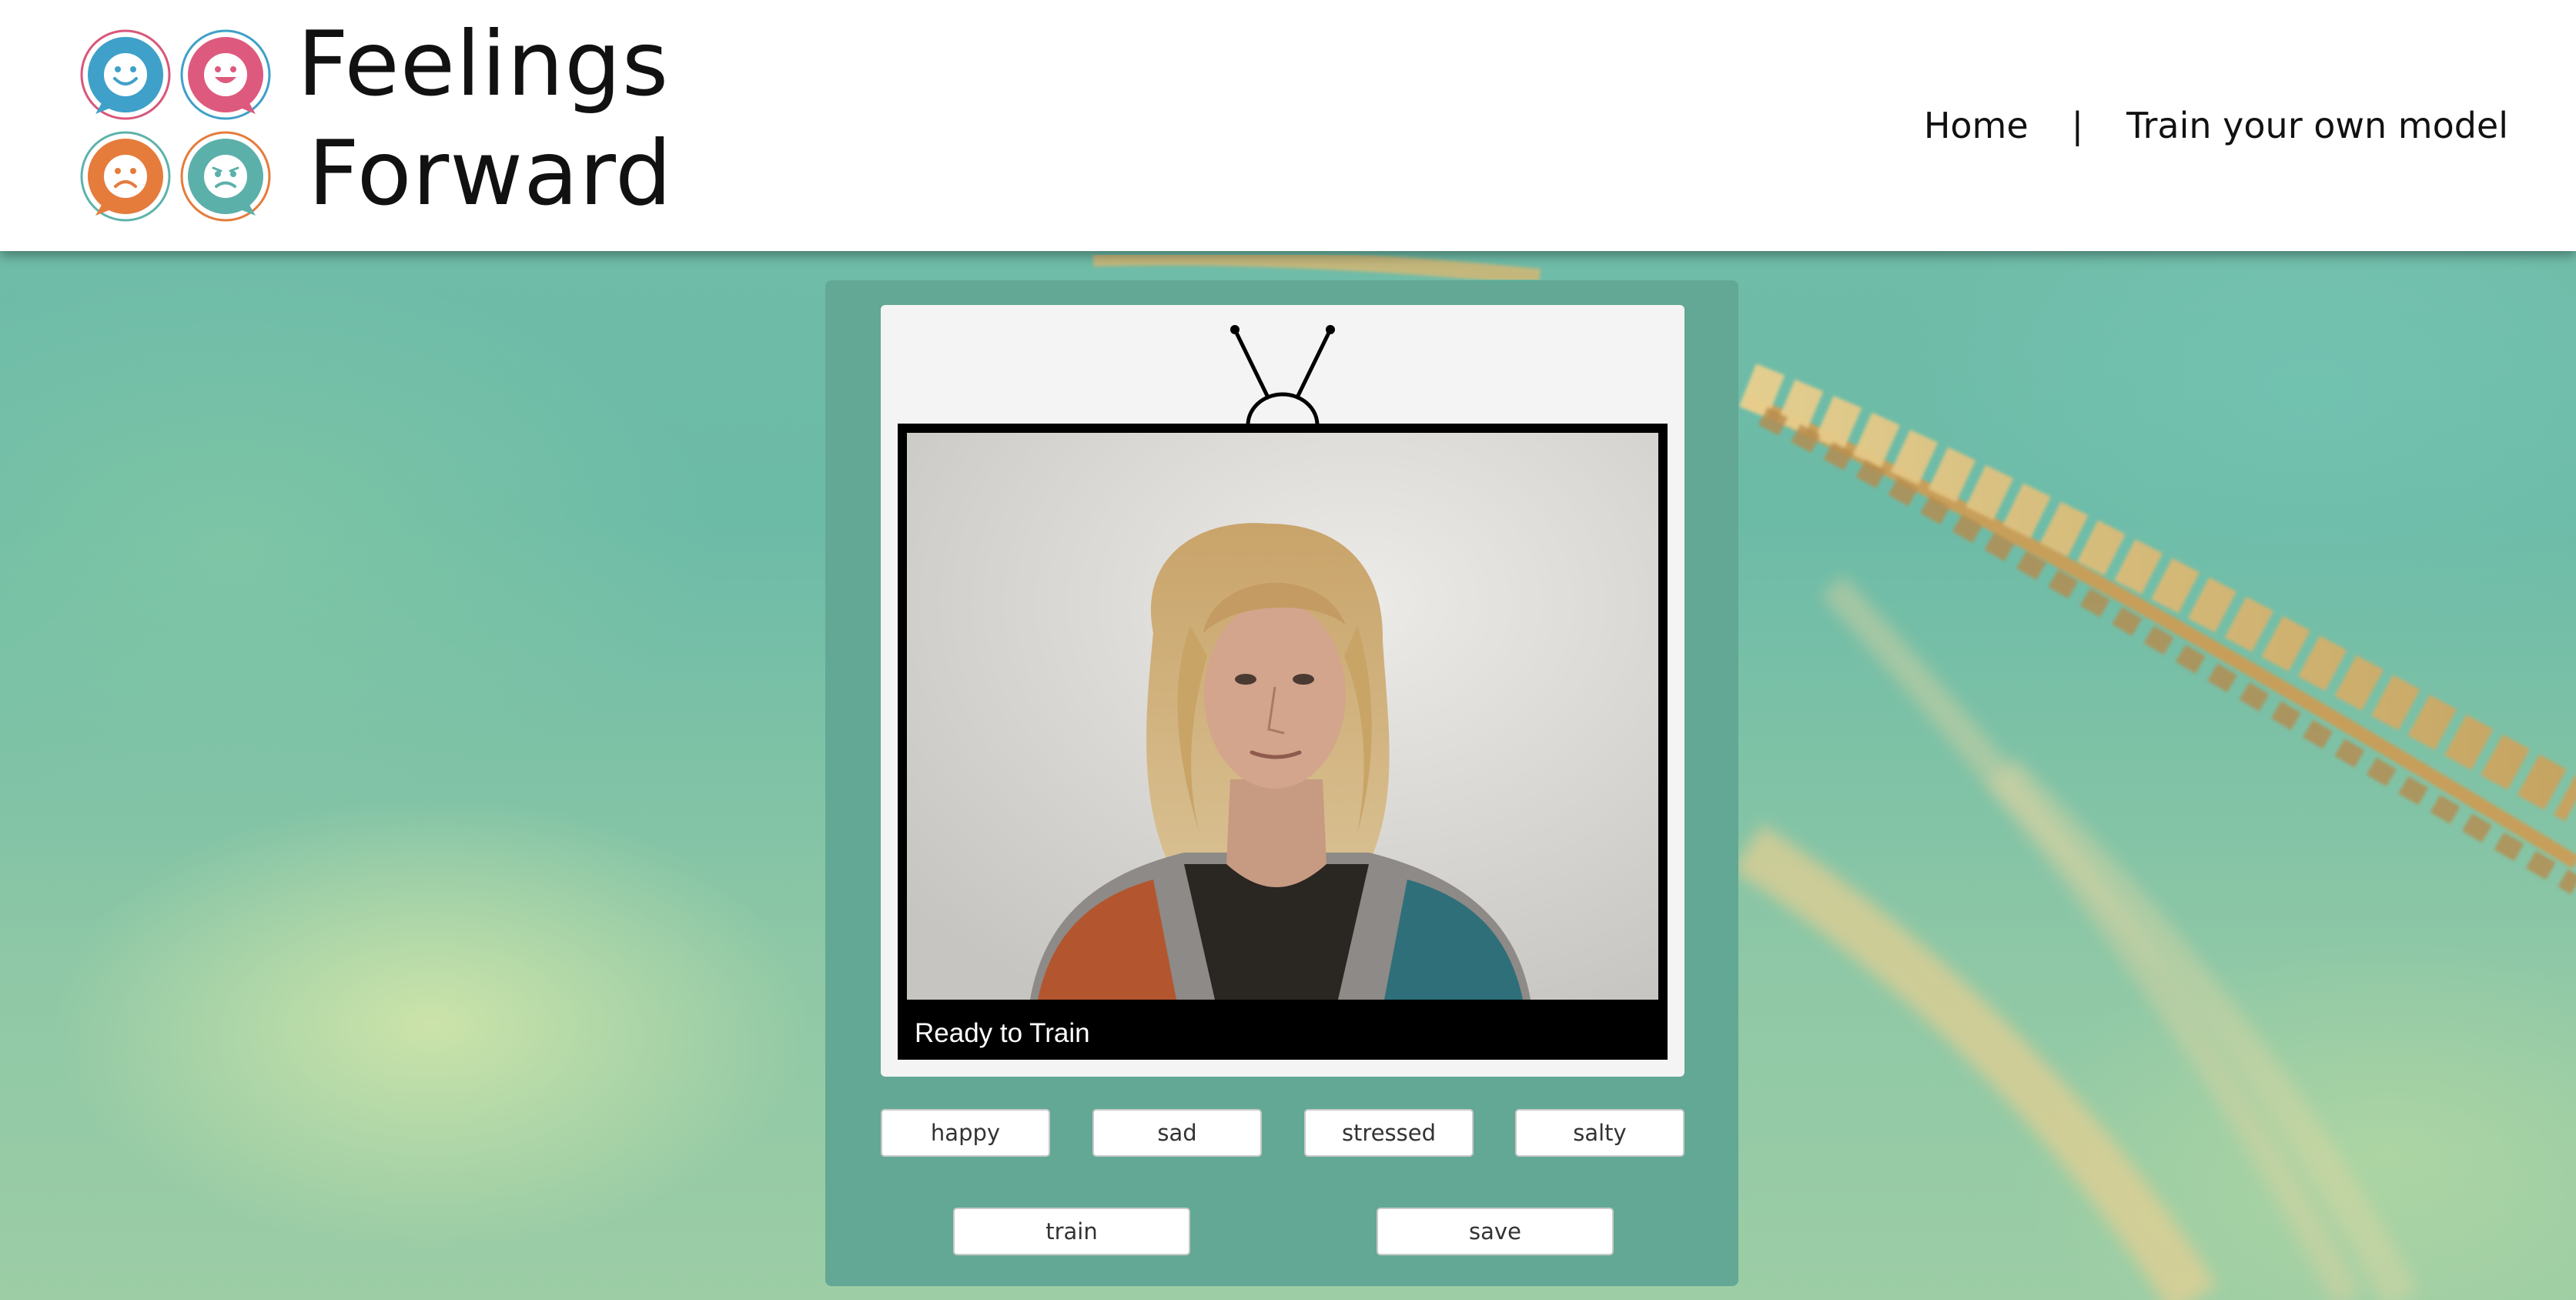  I want to click on tv-antenna-icon, so click(1283, 376).